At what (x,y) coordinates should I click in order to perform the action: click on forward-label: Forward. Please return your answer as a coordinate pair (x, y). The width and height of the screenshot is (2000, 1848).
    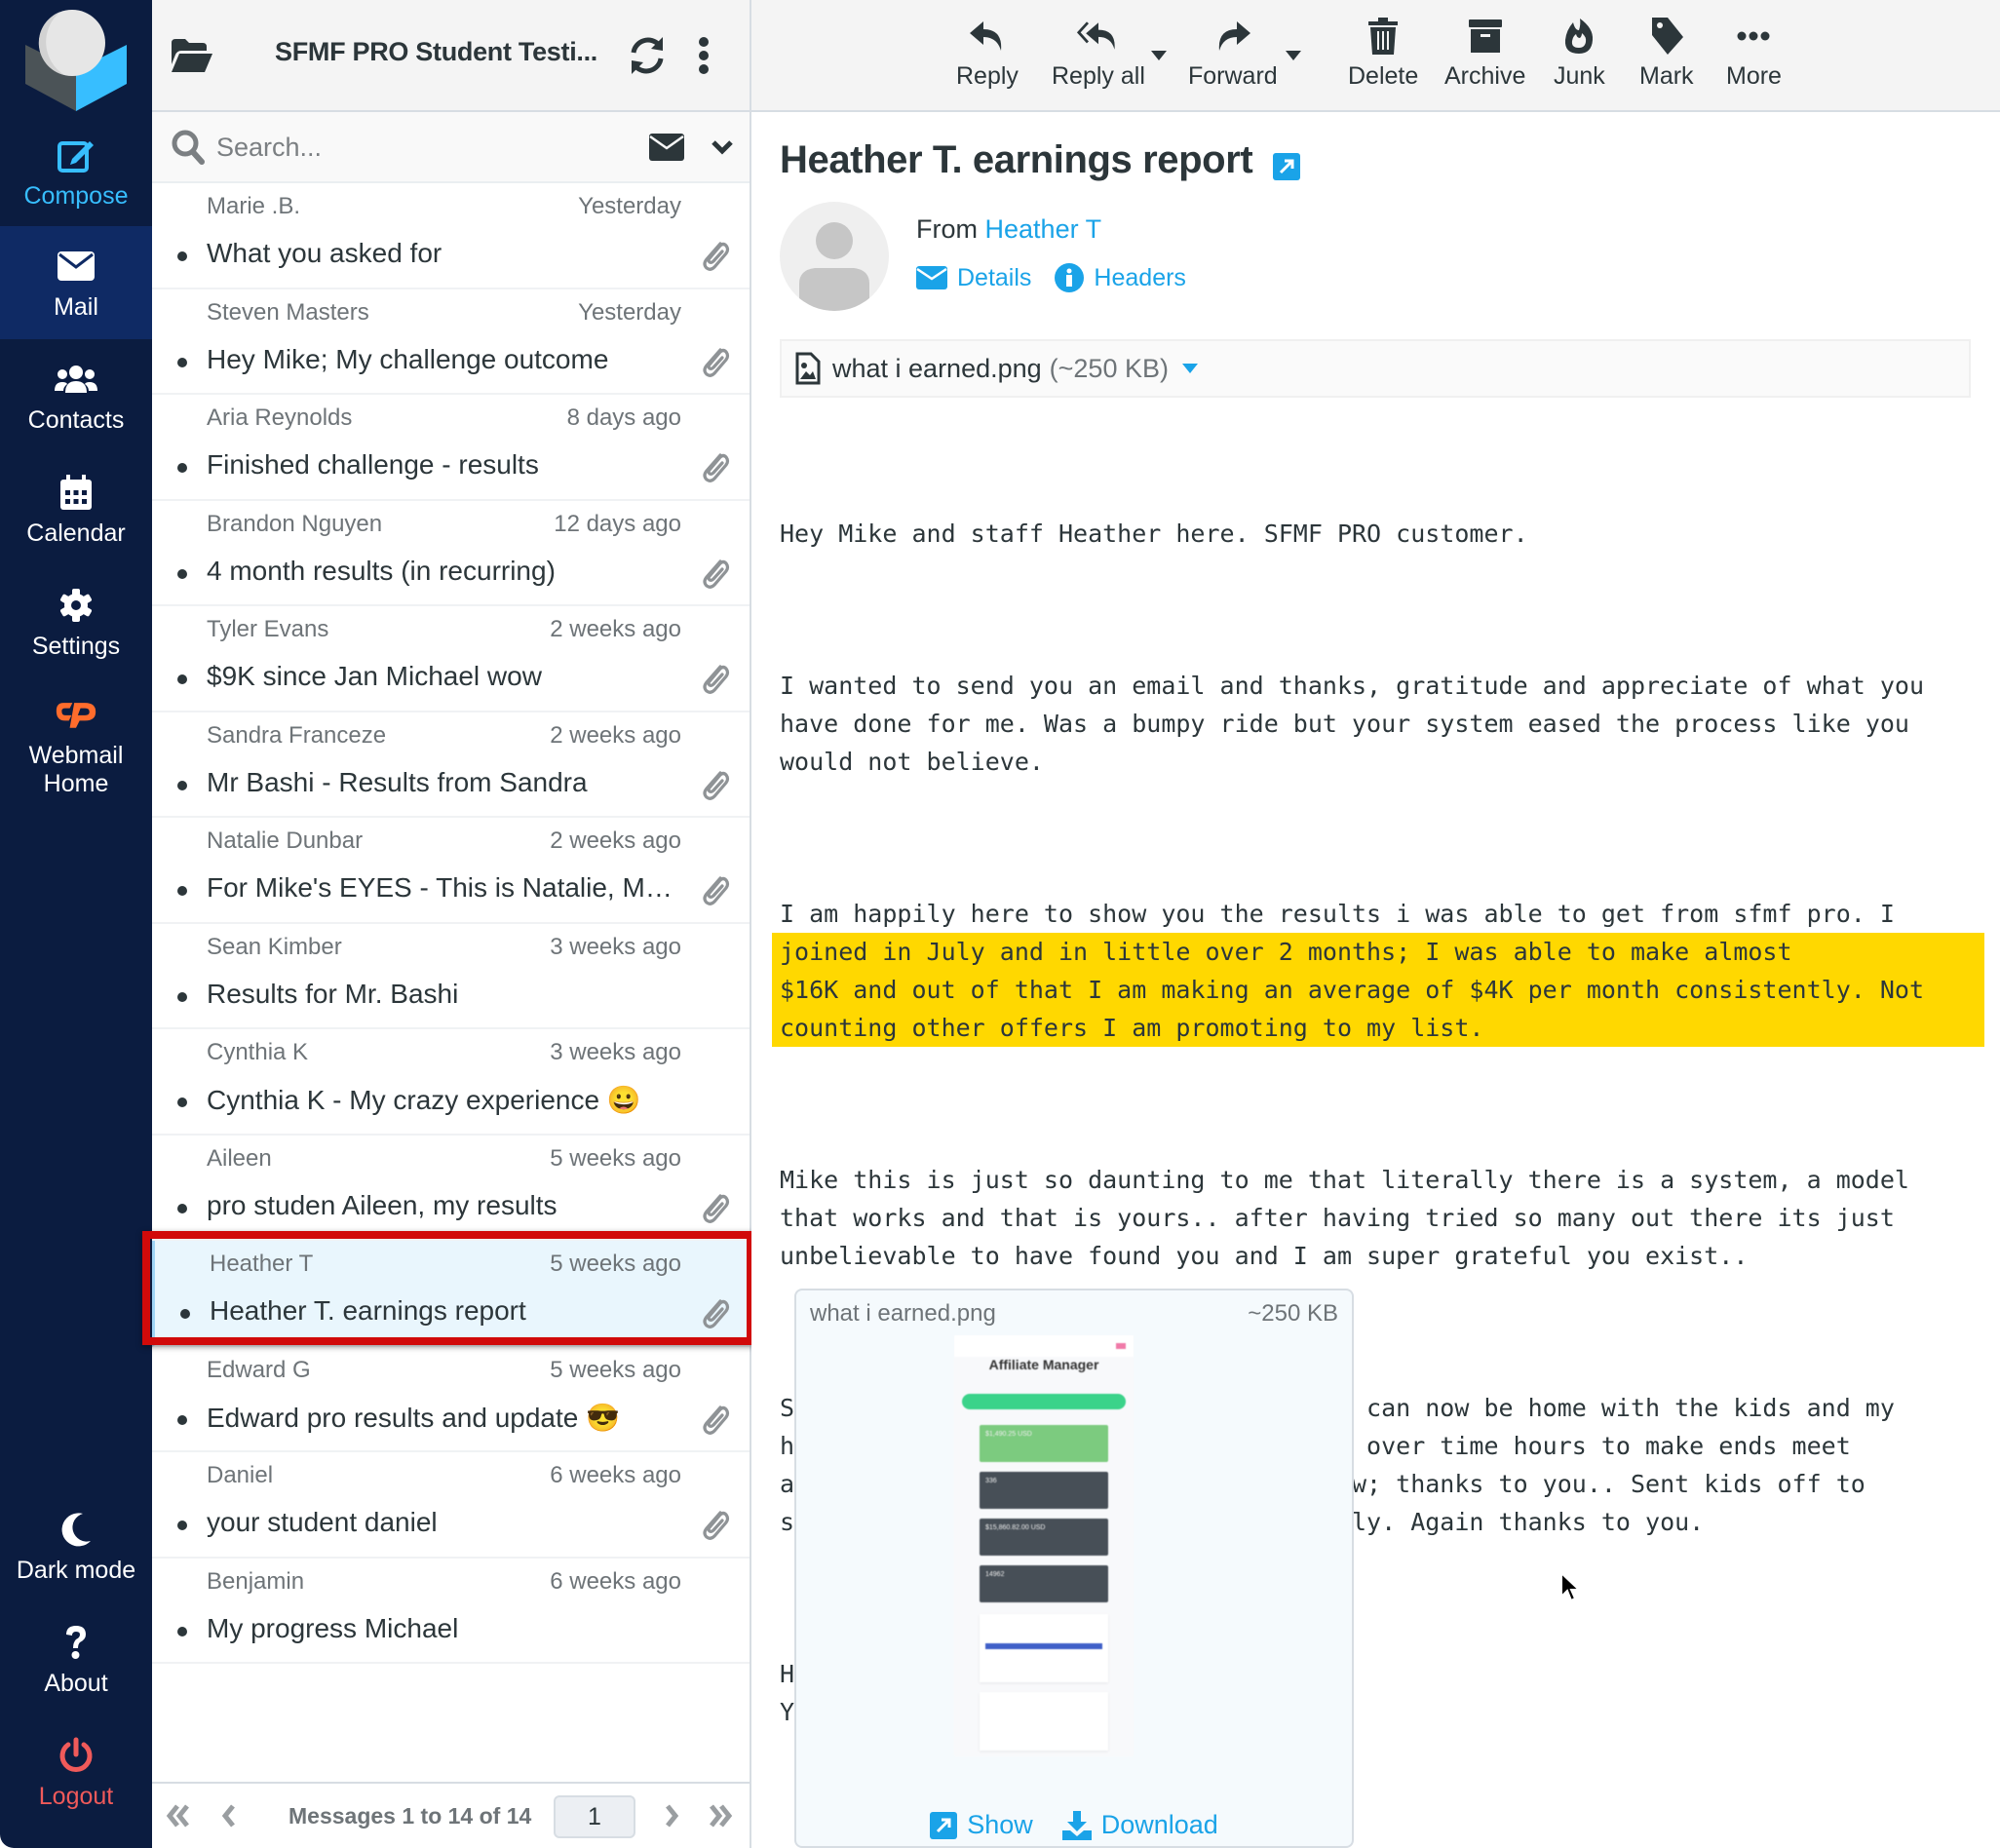
    Looking at the image, I should click on (1233, 76).